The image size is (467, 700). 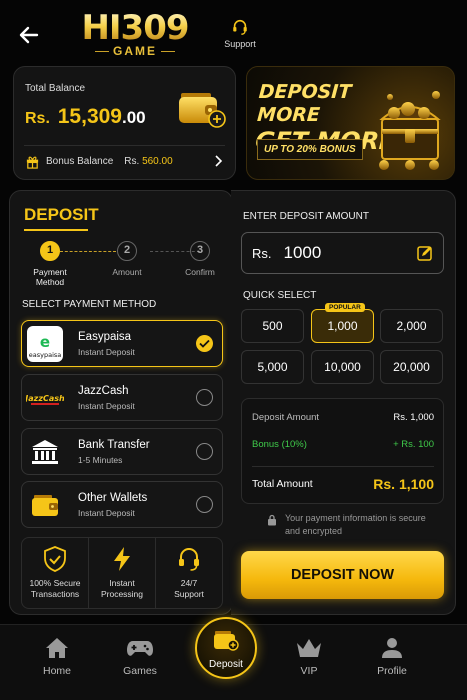 I want to click on summary-deposit-row: Deposit Amount Rs. 1,000, so click(x=343, y=417).